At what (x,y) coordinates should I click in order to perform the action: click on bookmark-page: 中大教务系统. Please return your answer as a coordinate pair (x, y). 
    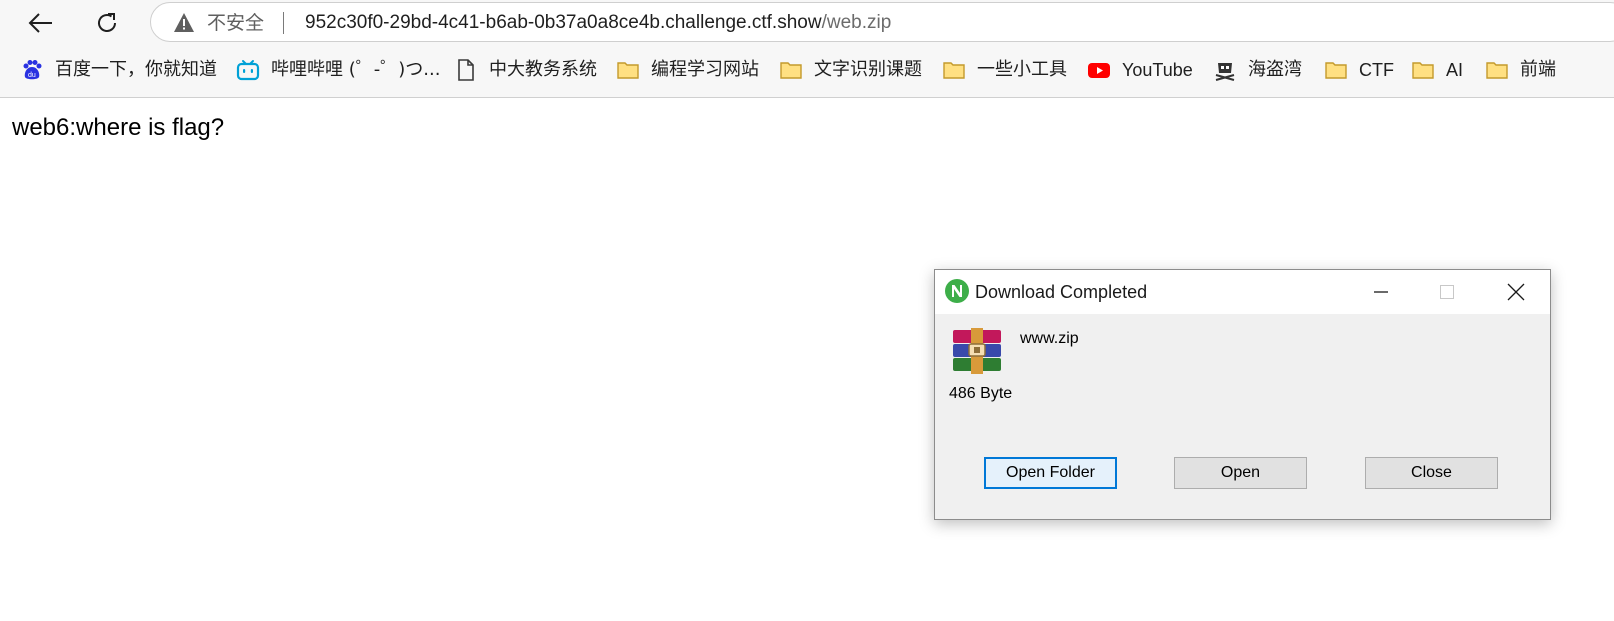
    Looking at the image, I should click on (525, 70).